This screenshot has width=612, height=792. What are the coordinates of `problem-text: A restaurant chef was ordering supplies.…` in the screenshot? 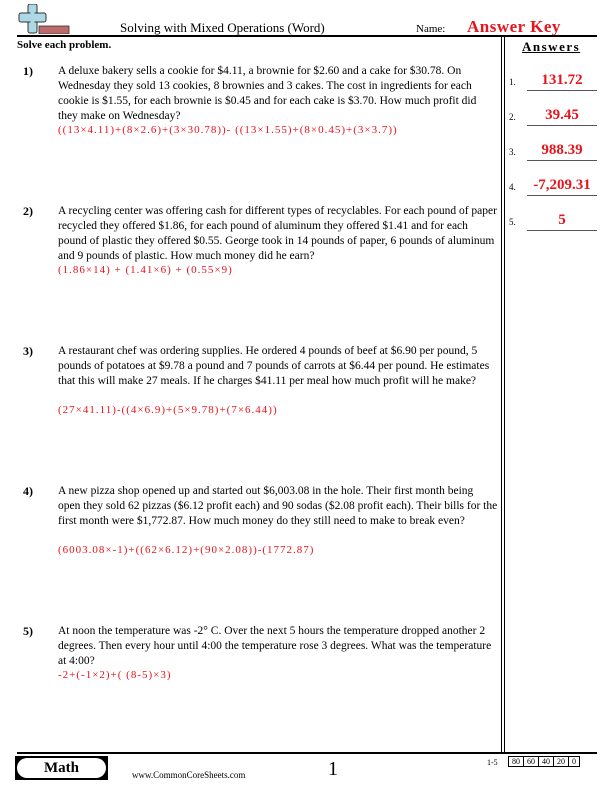 It's located at (274, 366).